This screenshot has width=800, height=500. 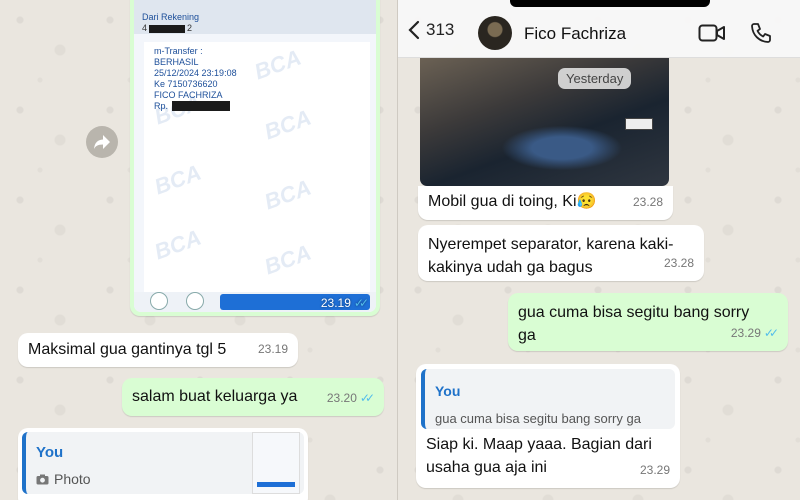 I want to click on message-text: Nyerempet separator, karena kaki-, so click(x=551, y=244).